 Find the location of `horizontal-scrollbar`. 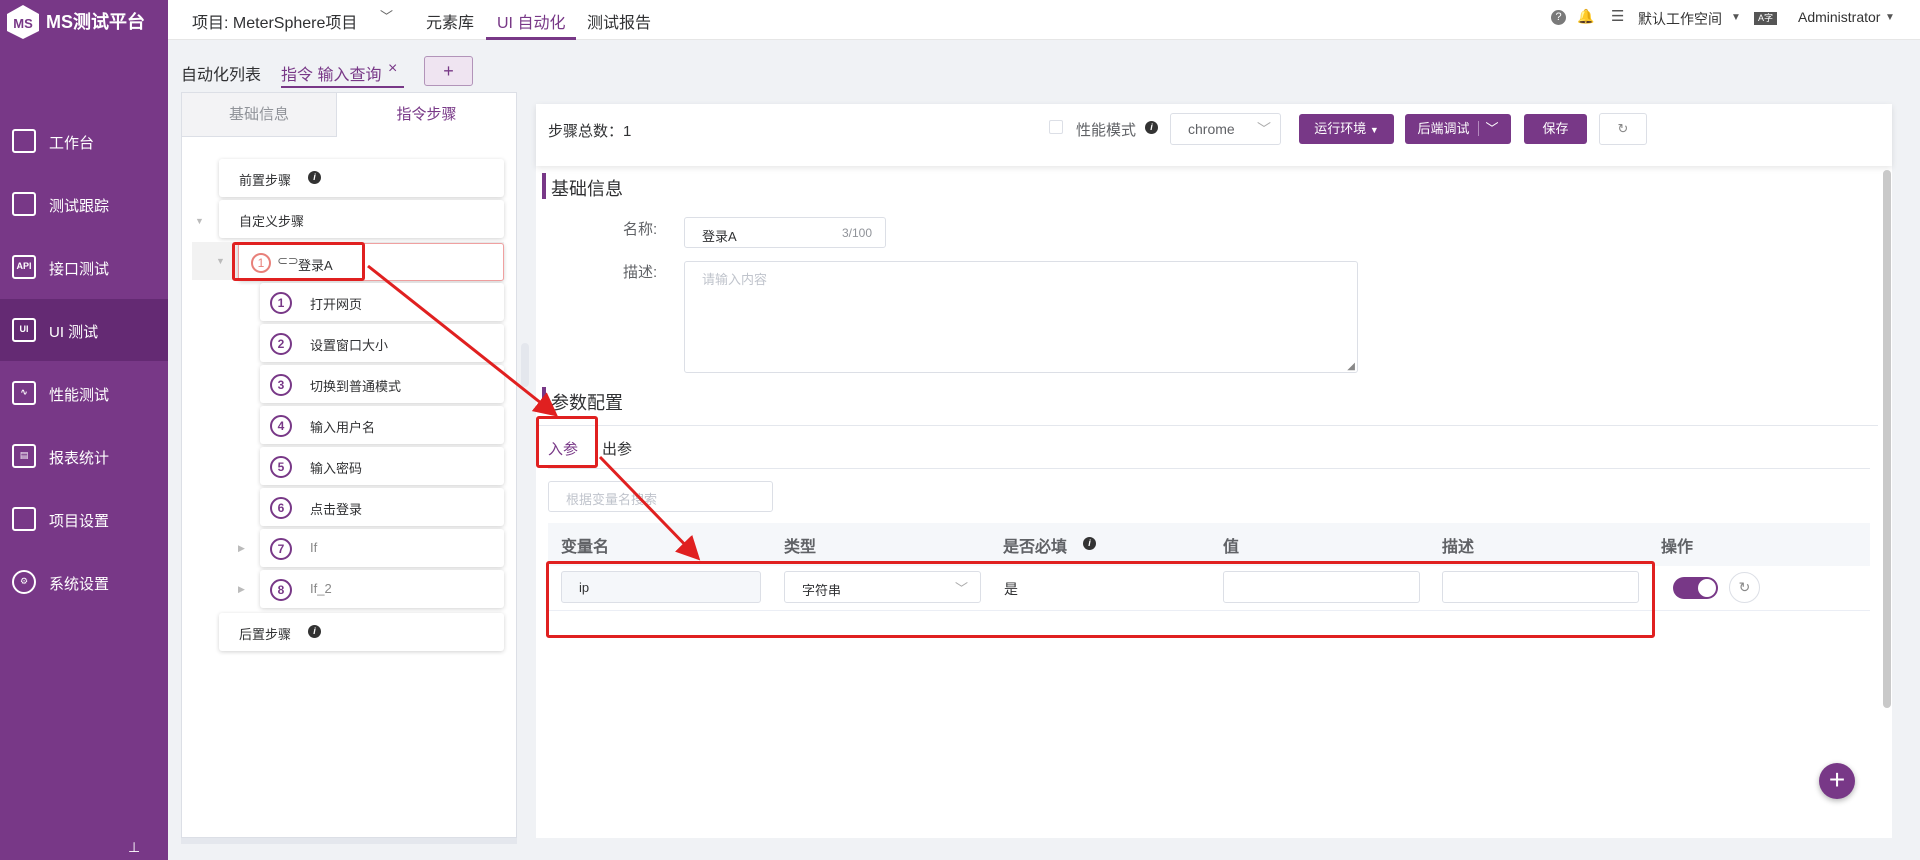

horizontal-scrollbar is located at coordinates (349, 841).